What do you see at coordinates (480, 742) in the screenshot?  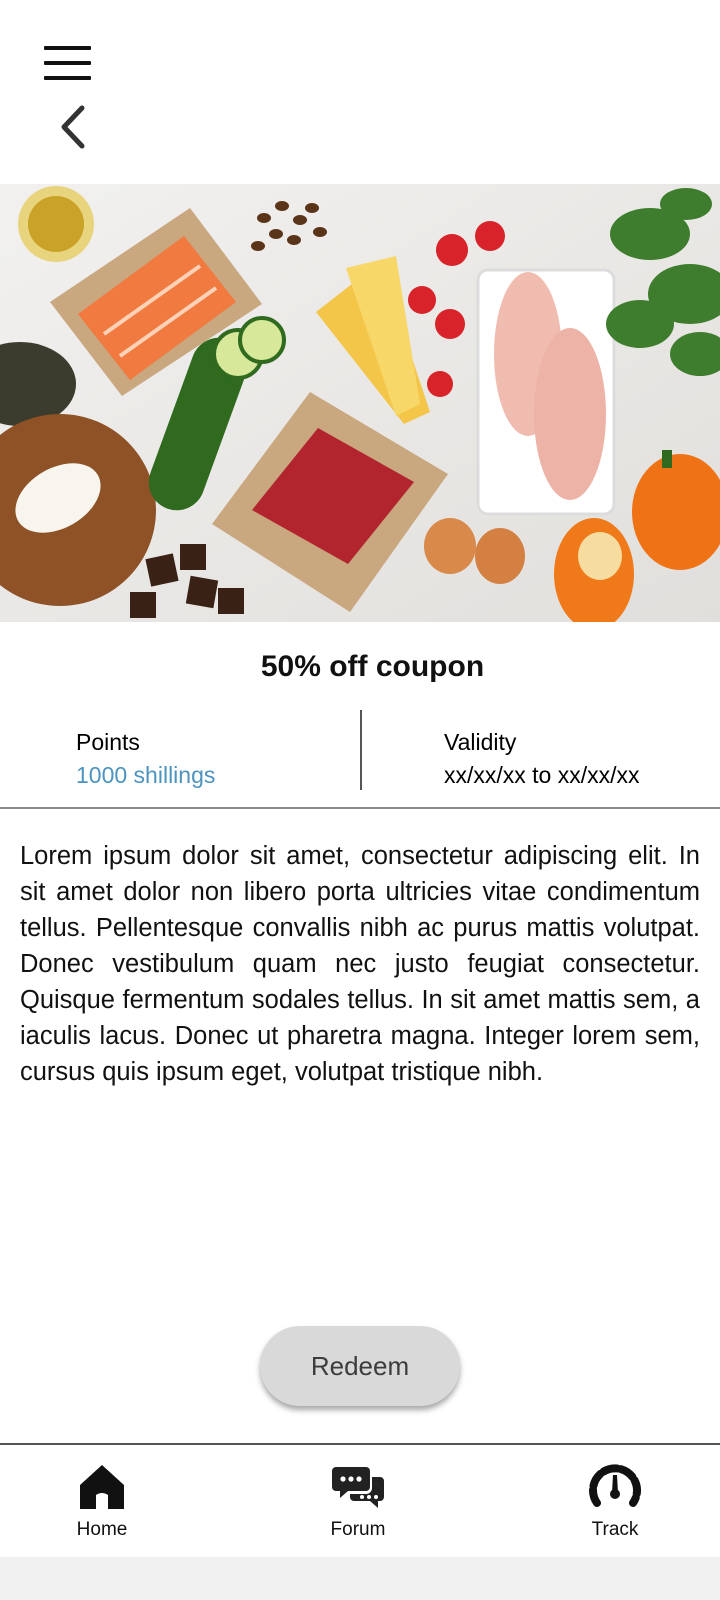 I see `validity-label: Validity` at bounding box center [480, 742].